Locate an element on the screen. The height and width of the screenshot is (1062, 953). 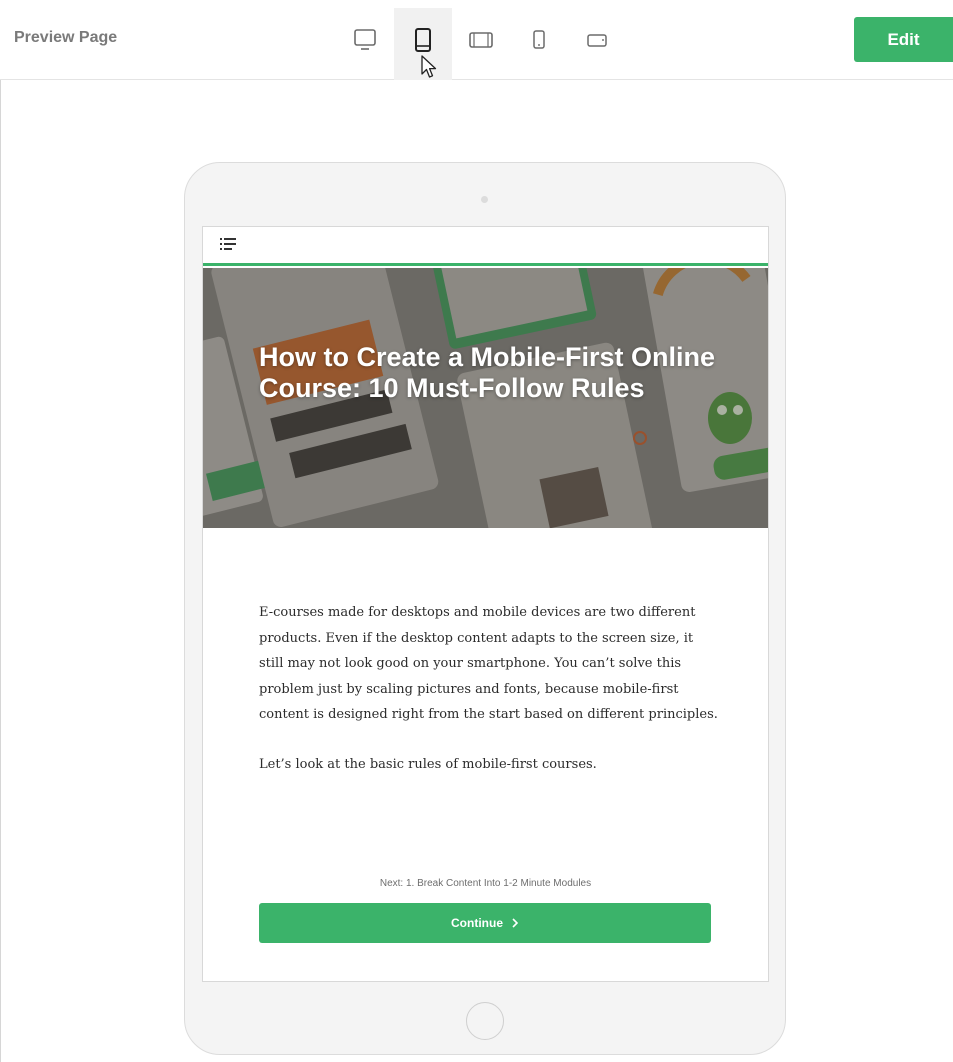
list-menu-icon is located at coordinates (228, 244).